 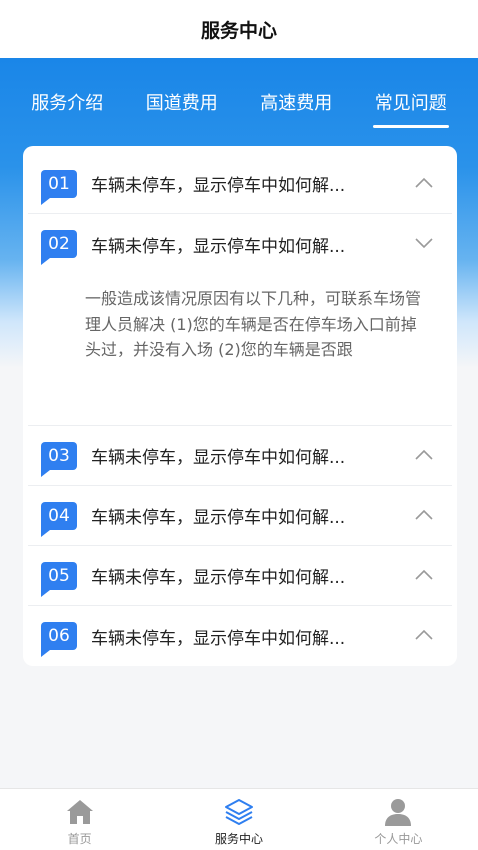 I want to click on home-icon, so click(x=79, y=812).